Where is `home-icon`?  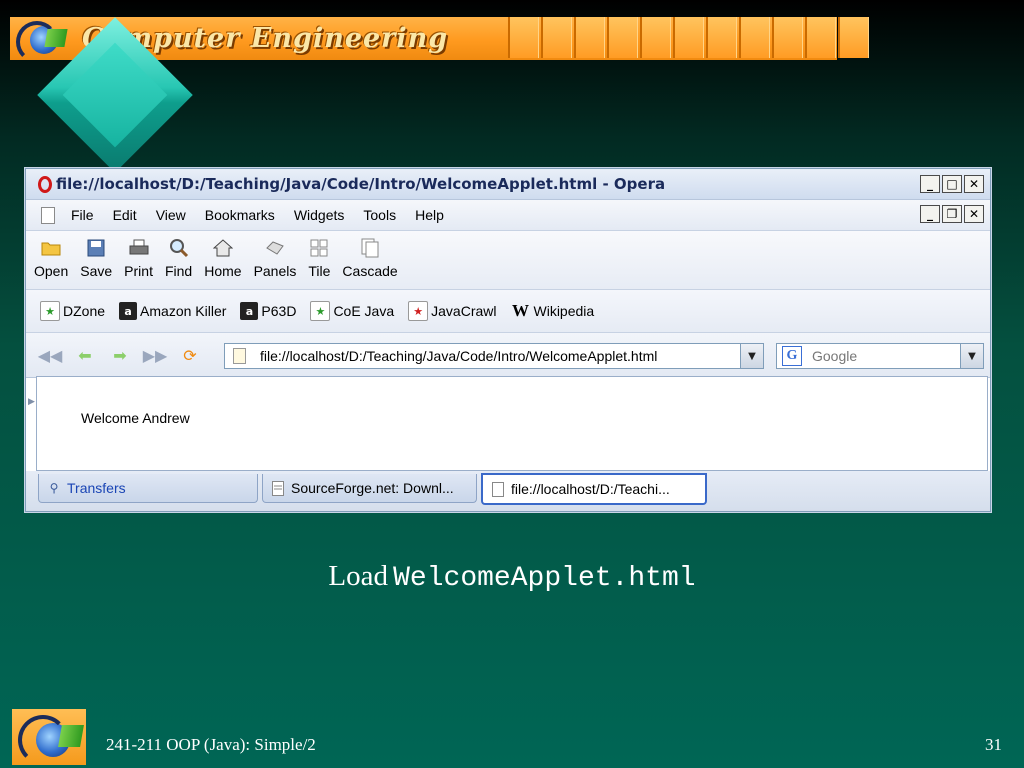
home-icon is located at coordinates (223, 248).